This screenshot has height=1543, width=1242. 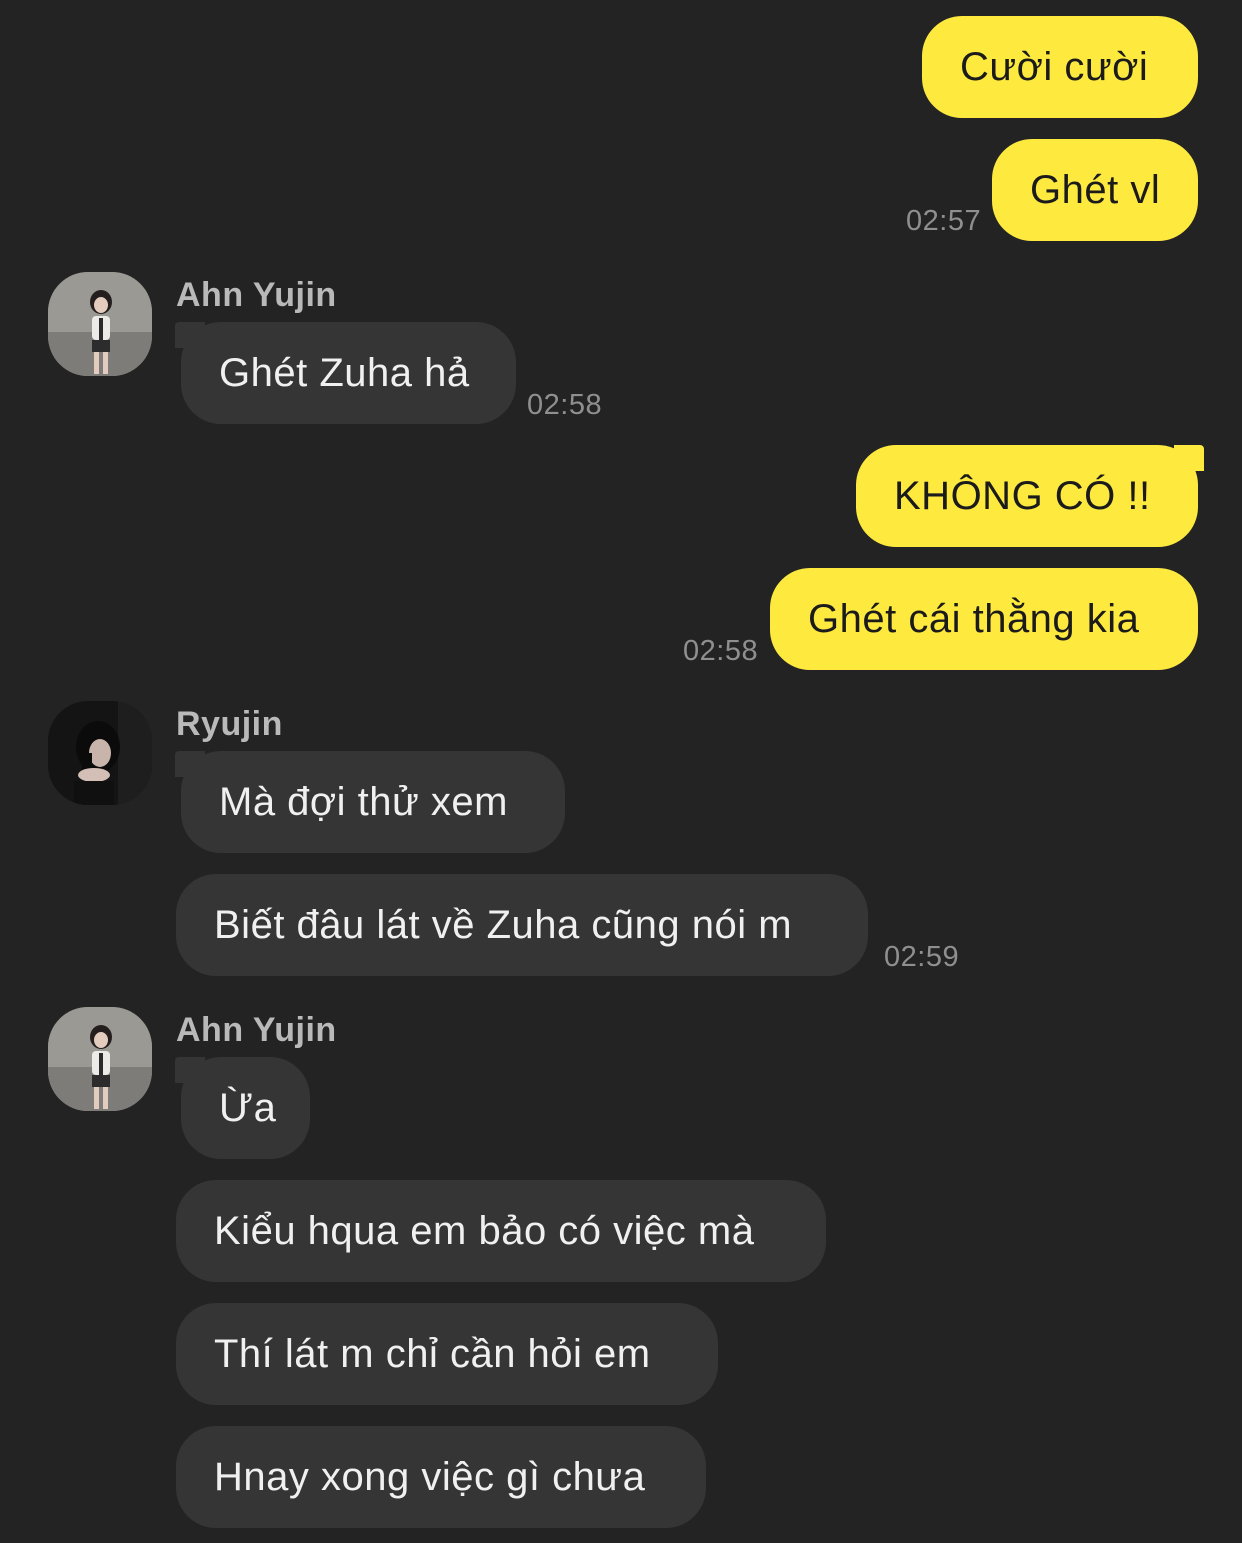 What do you see at coordinates (248, 1108) in the screenshot?
I see `message-text: Ừa` at bounding box center [248, 1108].